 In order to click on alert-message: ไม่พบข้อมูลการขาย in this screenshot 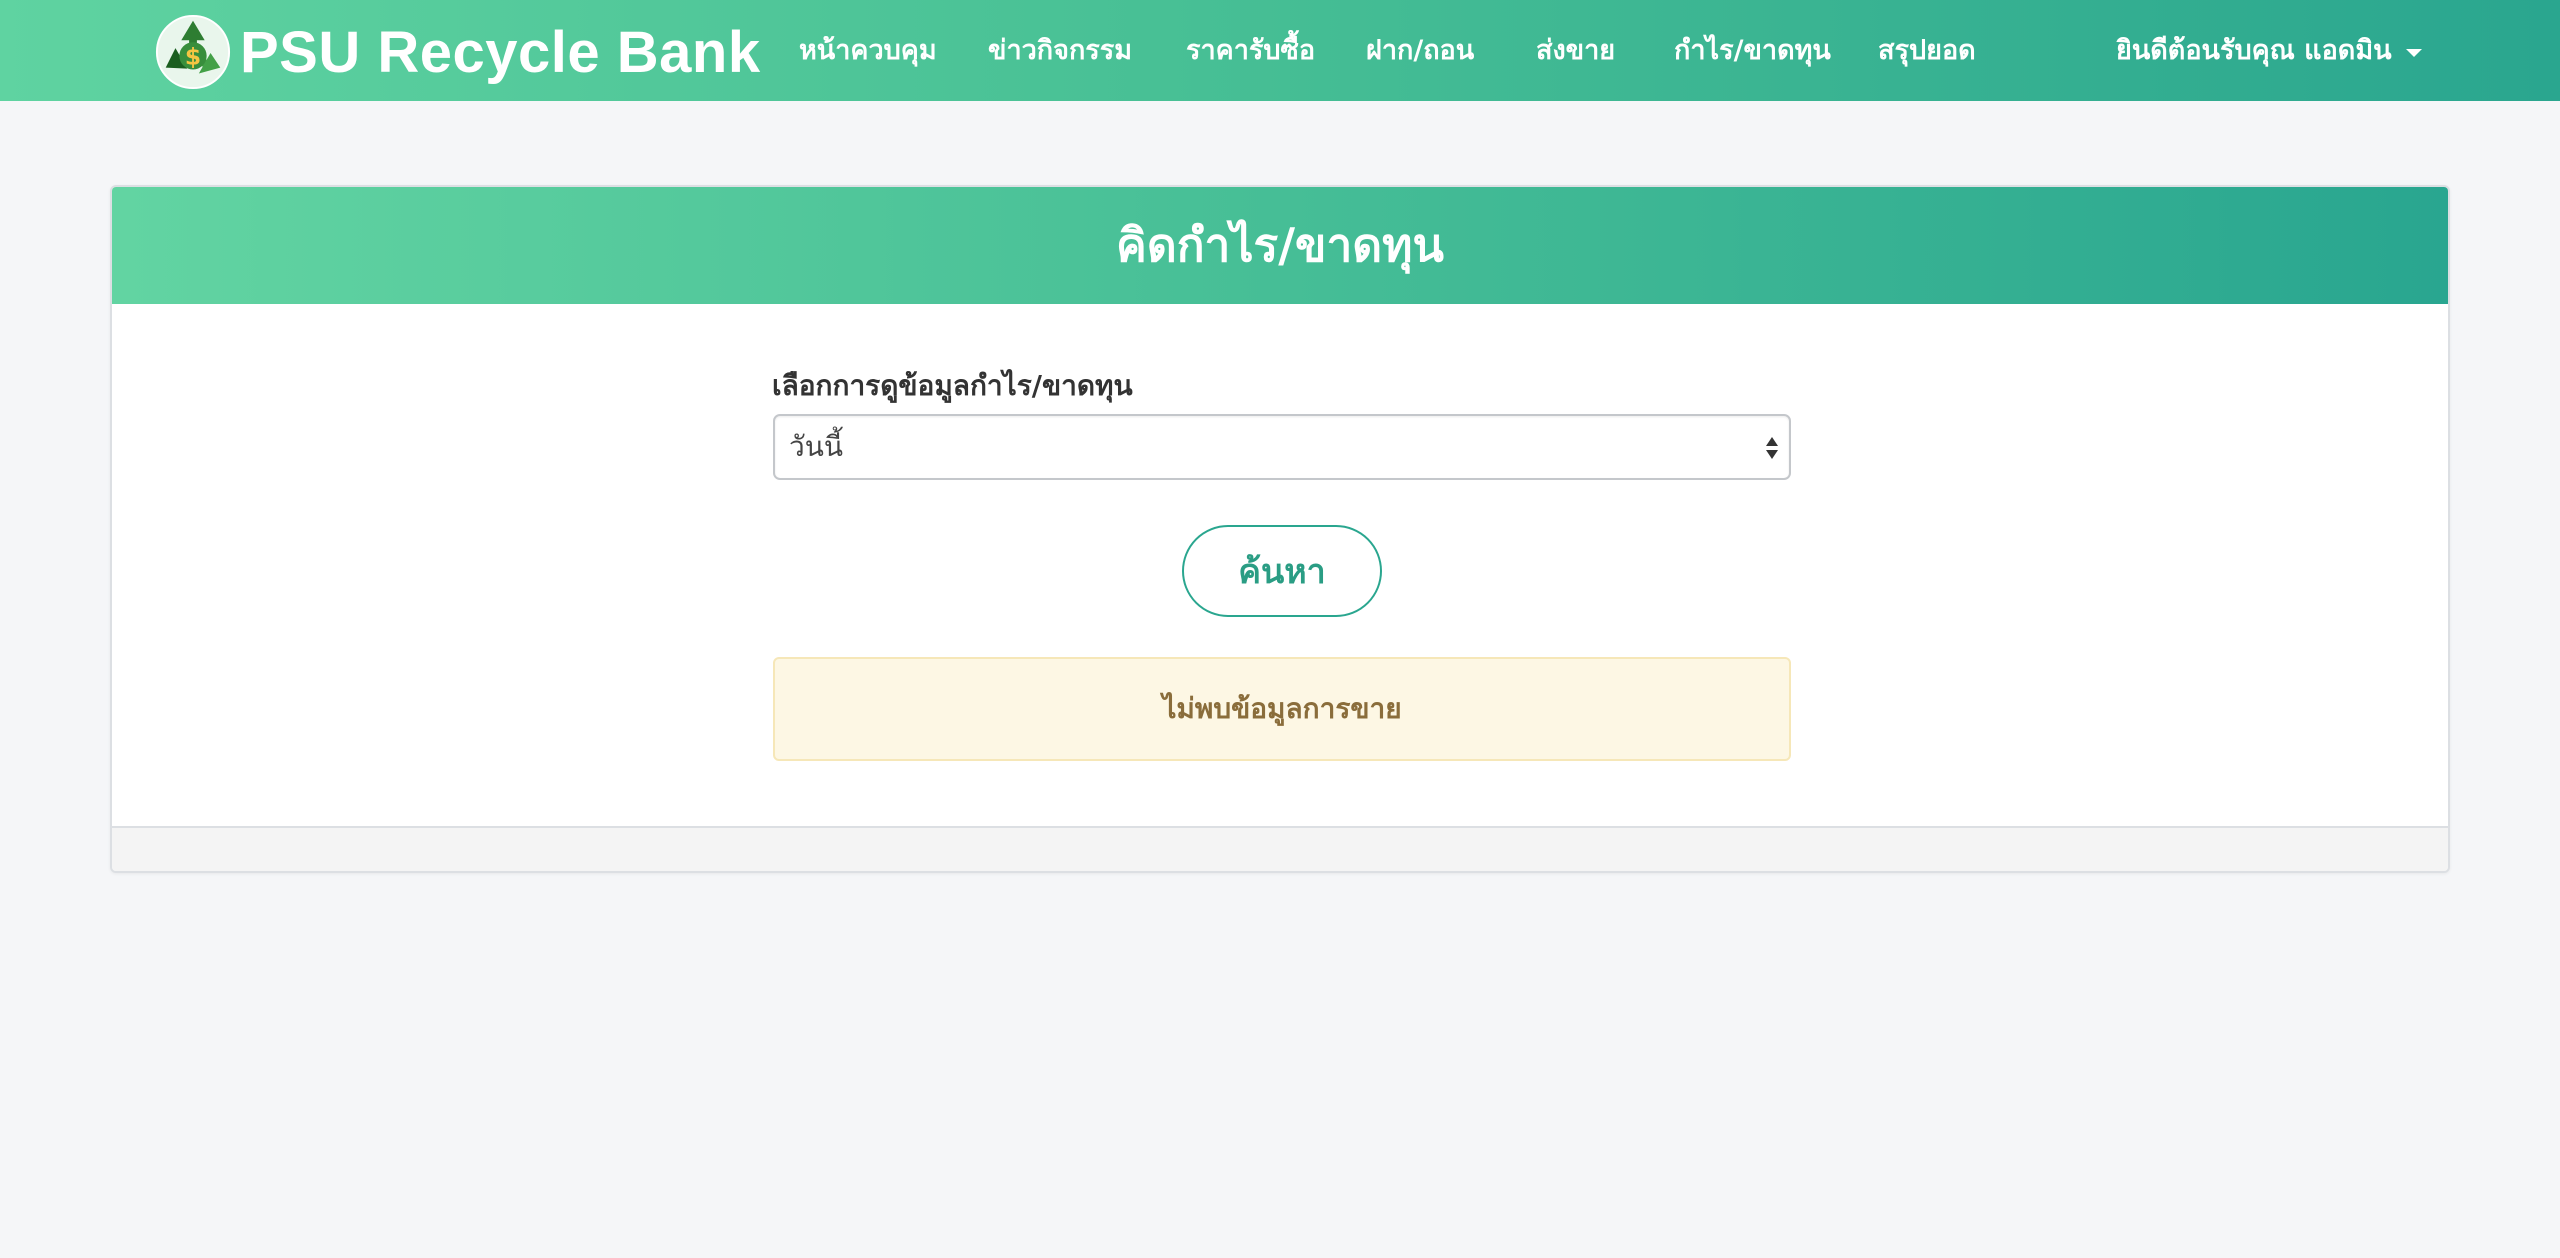, I will do `click(1282, 708)`.